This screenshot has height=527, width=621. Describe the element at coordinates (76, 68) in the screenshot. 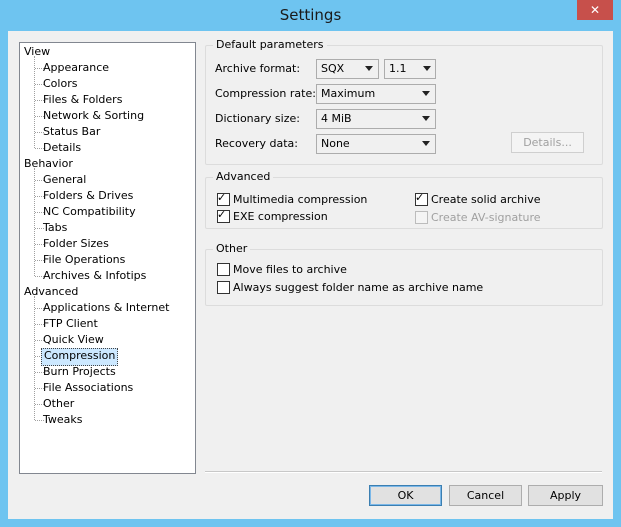

I see `tree-item-appearance: Appearance` at that location.